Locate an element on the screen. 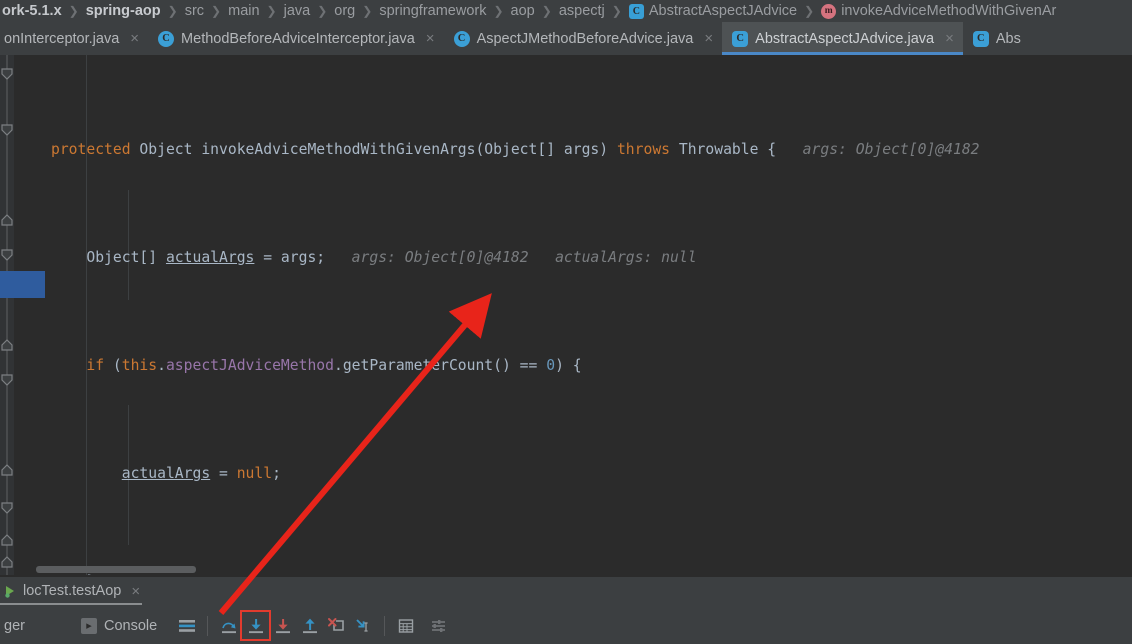  breadcrumb-item-org: org is located at coordinates (344, 11).